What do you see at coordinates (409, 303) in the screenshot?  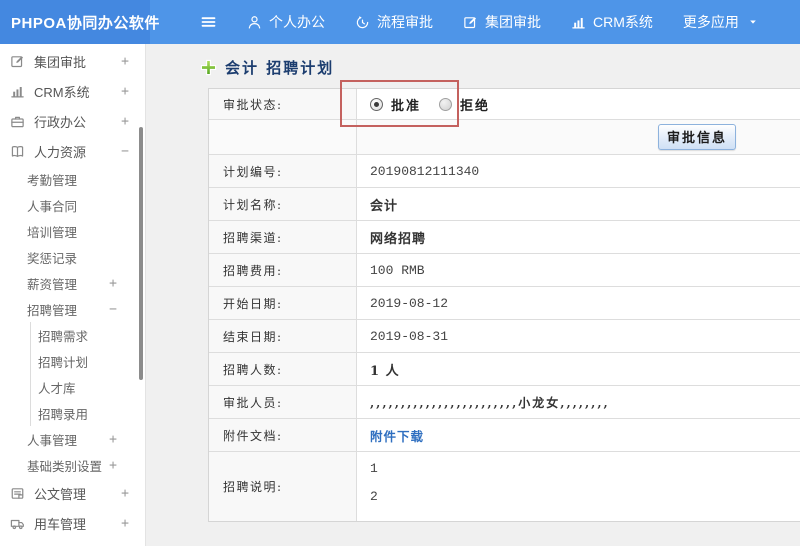 I see `field-value-text: 2019-08-12` at bounding box center [409, 303].